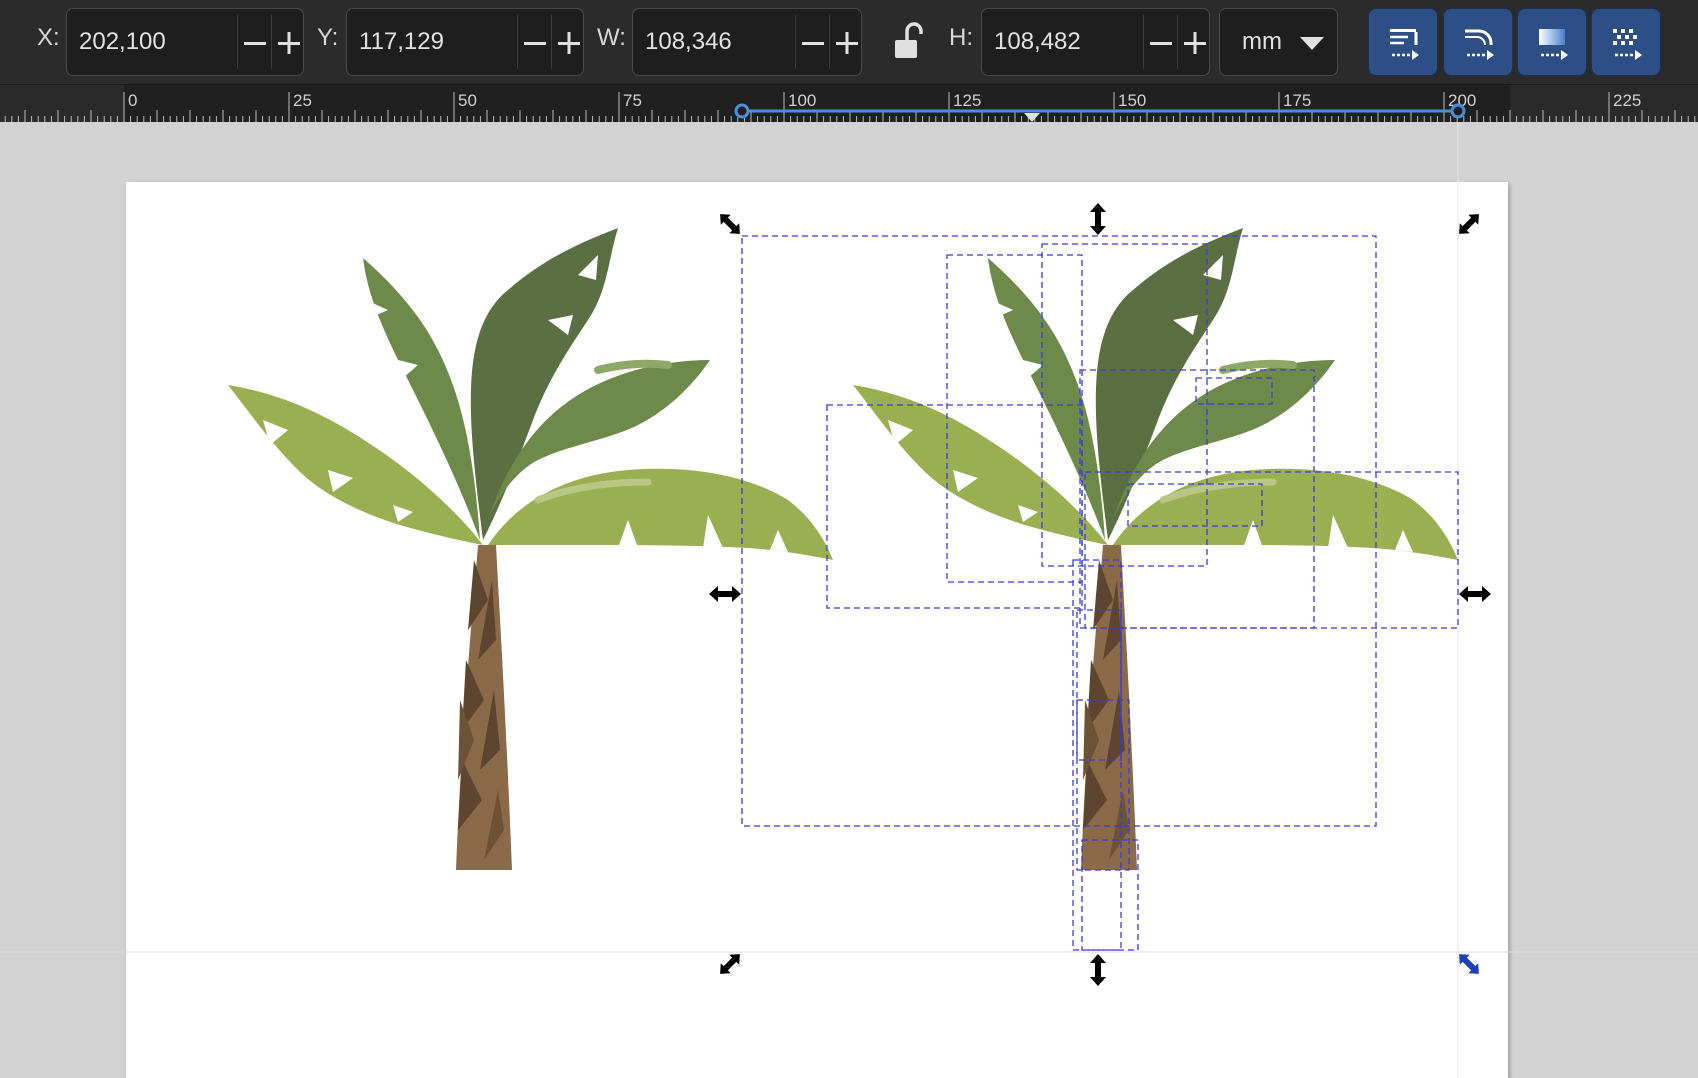 The height and width of the screenshot is (1078, 1698). I want to click on x-decrement-button, so click(254, 42).